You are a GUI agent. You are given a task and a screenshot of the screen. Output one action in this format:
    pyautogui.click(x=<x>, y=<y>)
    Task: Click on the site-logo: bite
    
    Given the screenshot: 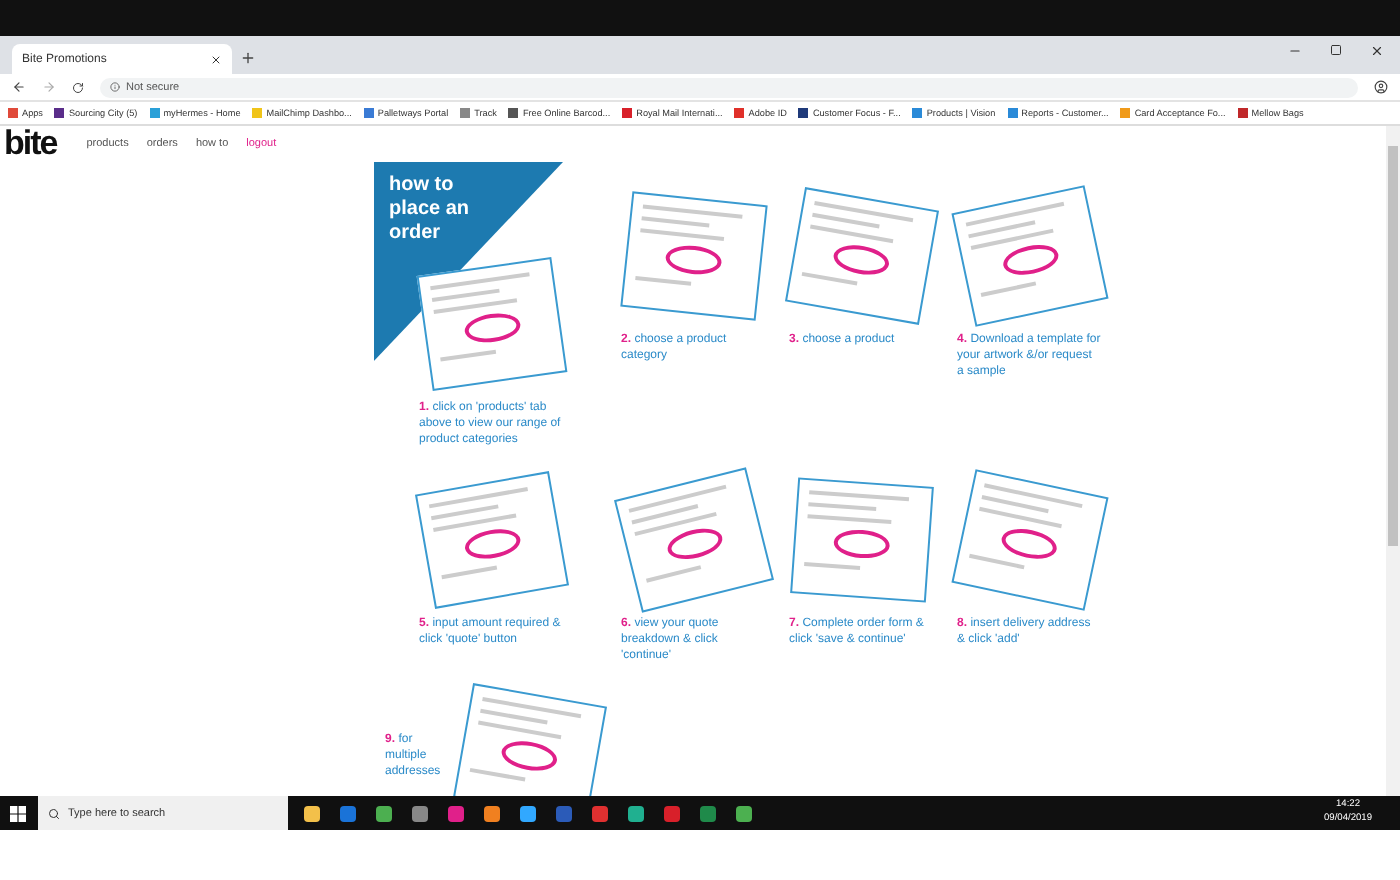 What is the action you would take?
    pyautogui.click(x=30, y=145)
    